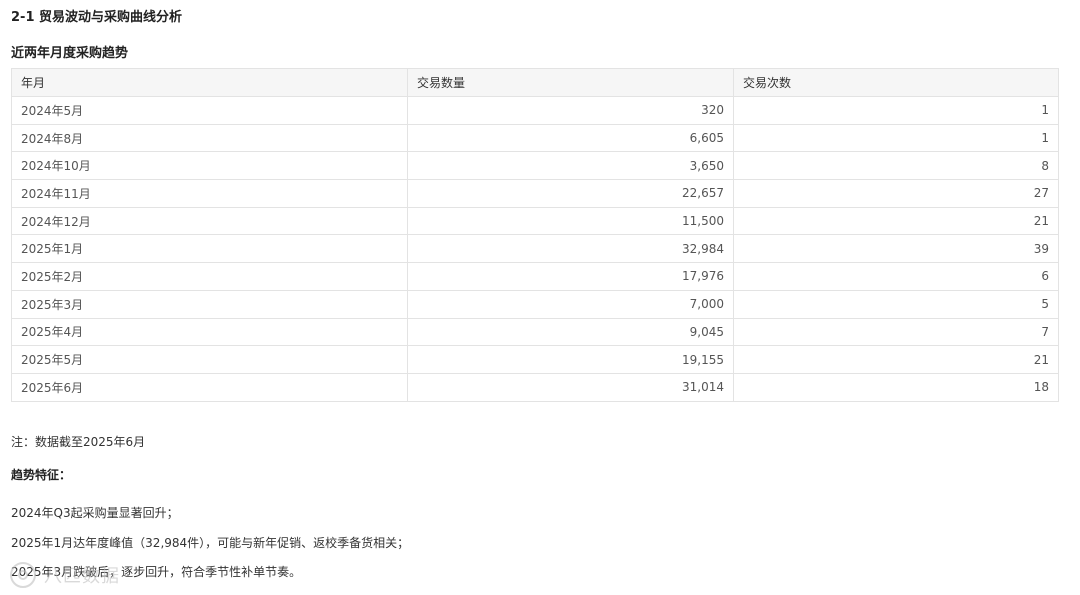 Image resolution: width=1080 pixels, height=595 pixels. I want to click on cell-count: 7, so click(896, 332).